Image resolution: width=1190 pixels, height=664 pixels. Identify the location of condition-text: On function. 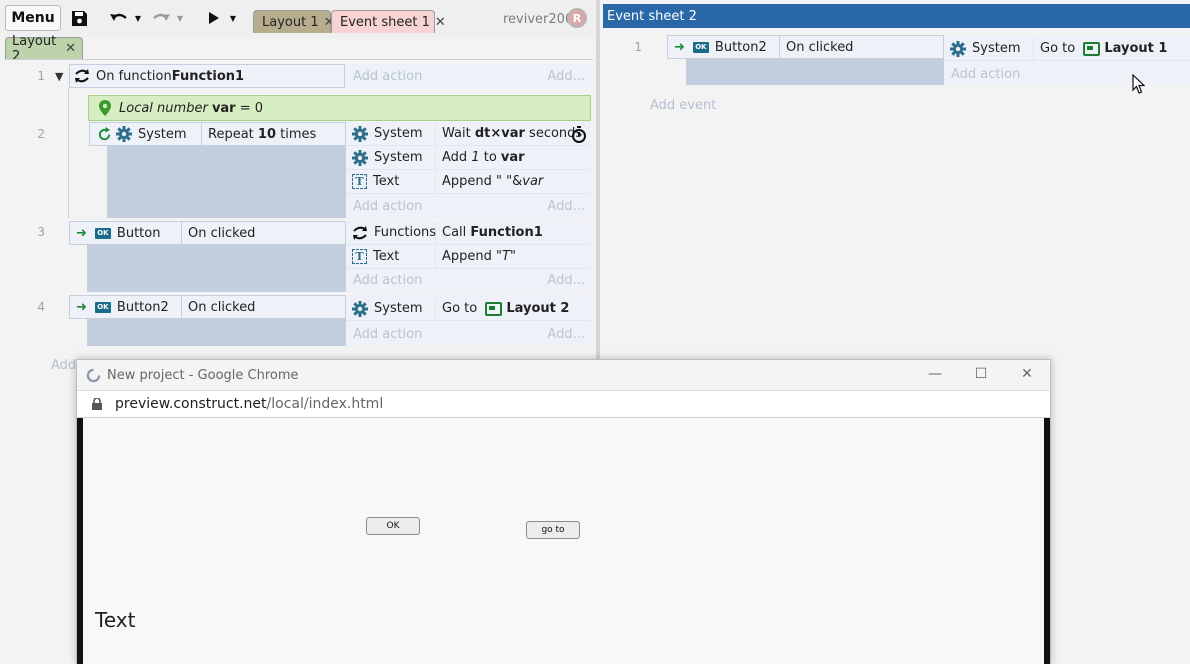
(134, 76).